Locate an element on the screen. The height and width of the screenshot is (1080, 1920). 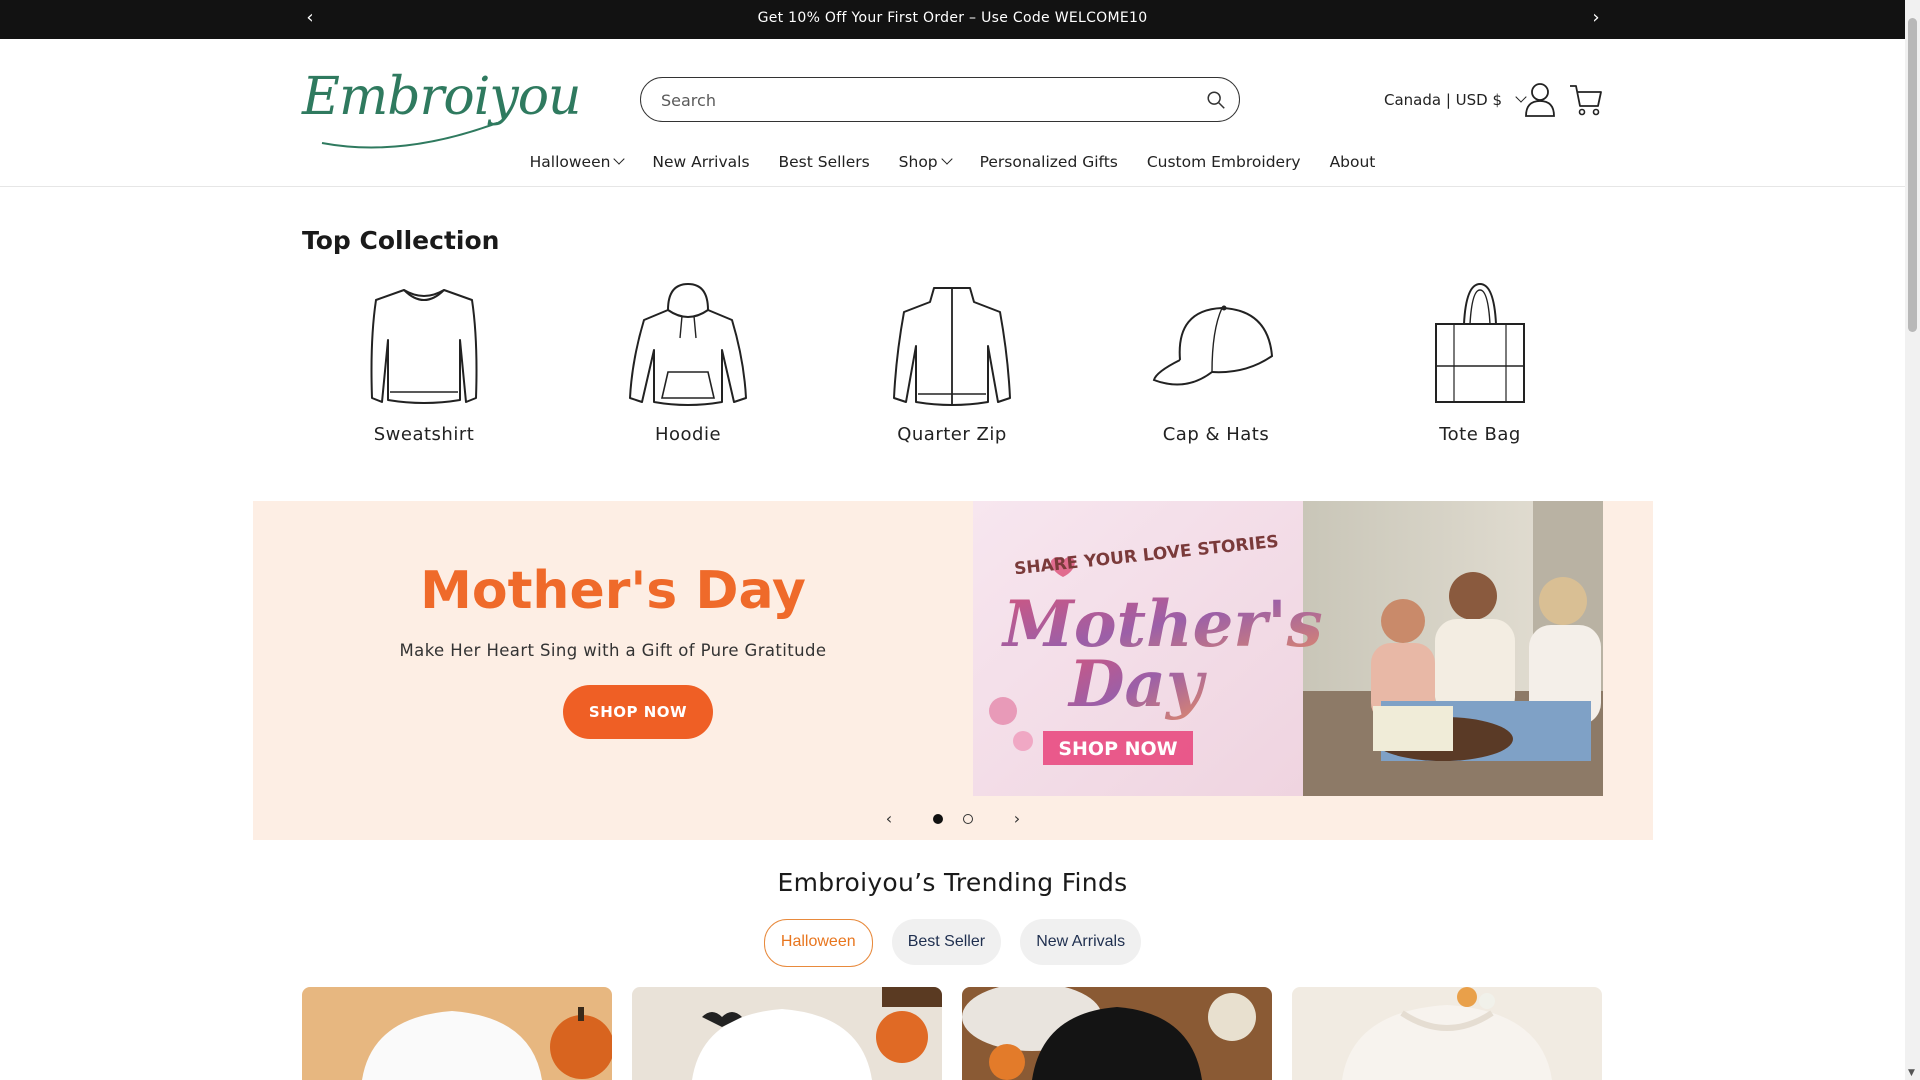
tote-bag-icon is located at coordinates (1480, 342).